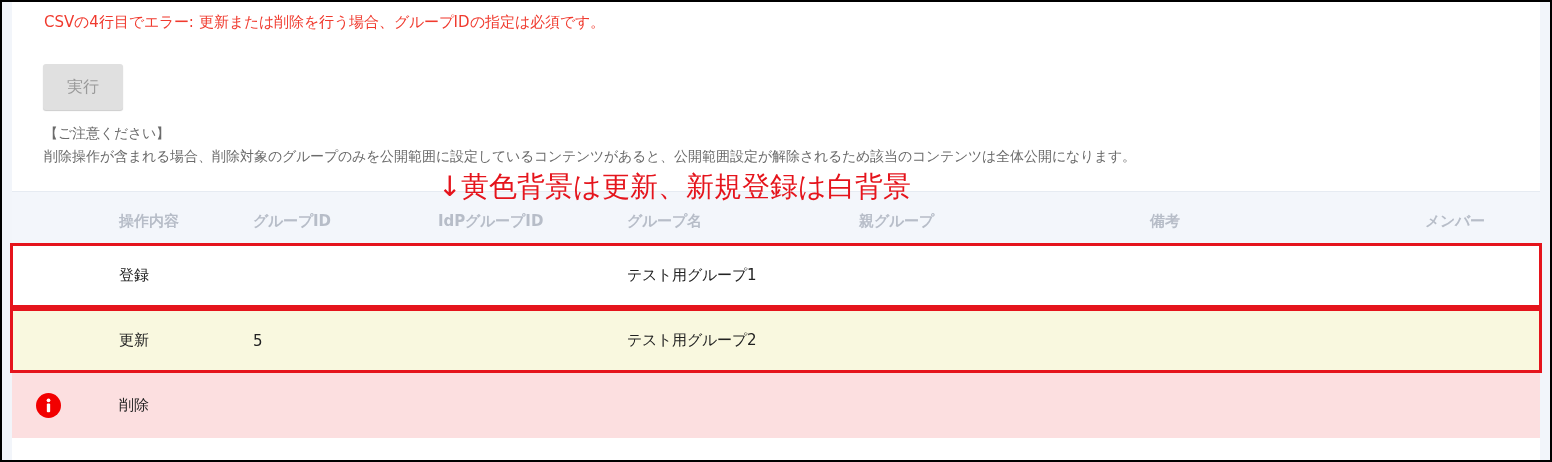 This screenshot has height=462, width=1552. I want to click on column-header: 親グループ, so click(897, 222).